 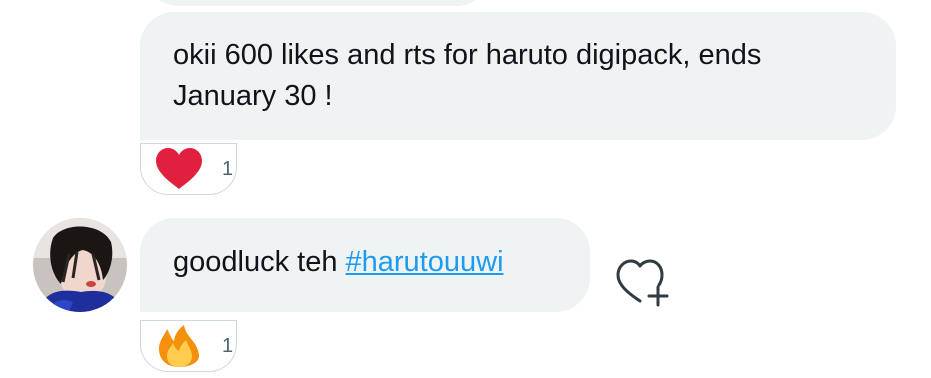 I want to click on message-text: goodluck teh, so click(x=259, y=262).